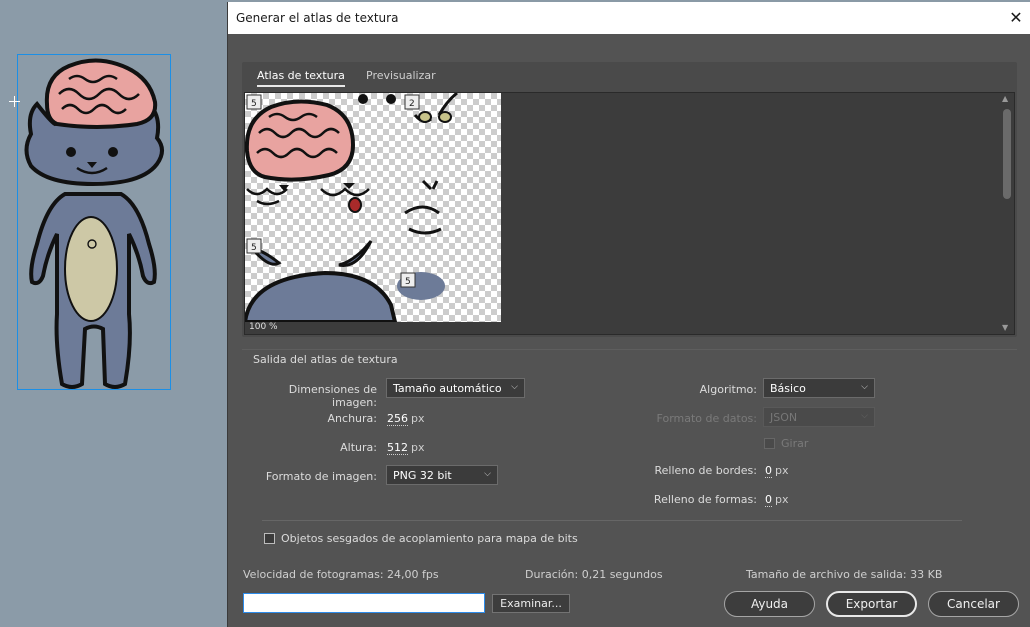 Image resolution: width=1030 pixels, height=627 pixels. What do you see at coordinates (973, 604) in the screenshot?
I see `cancel-button: Cancelar` at bounding box center [973, 604].